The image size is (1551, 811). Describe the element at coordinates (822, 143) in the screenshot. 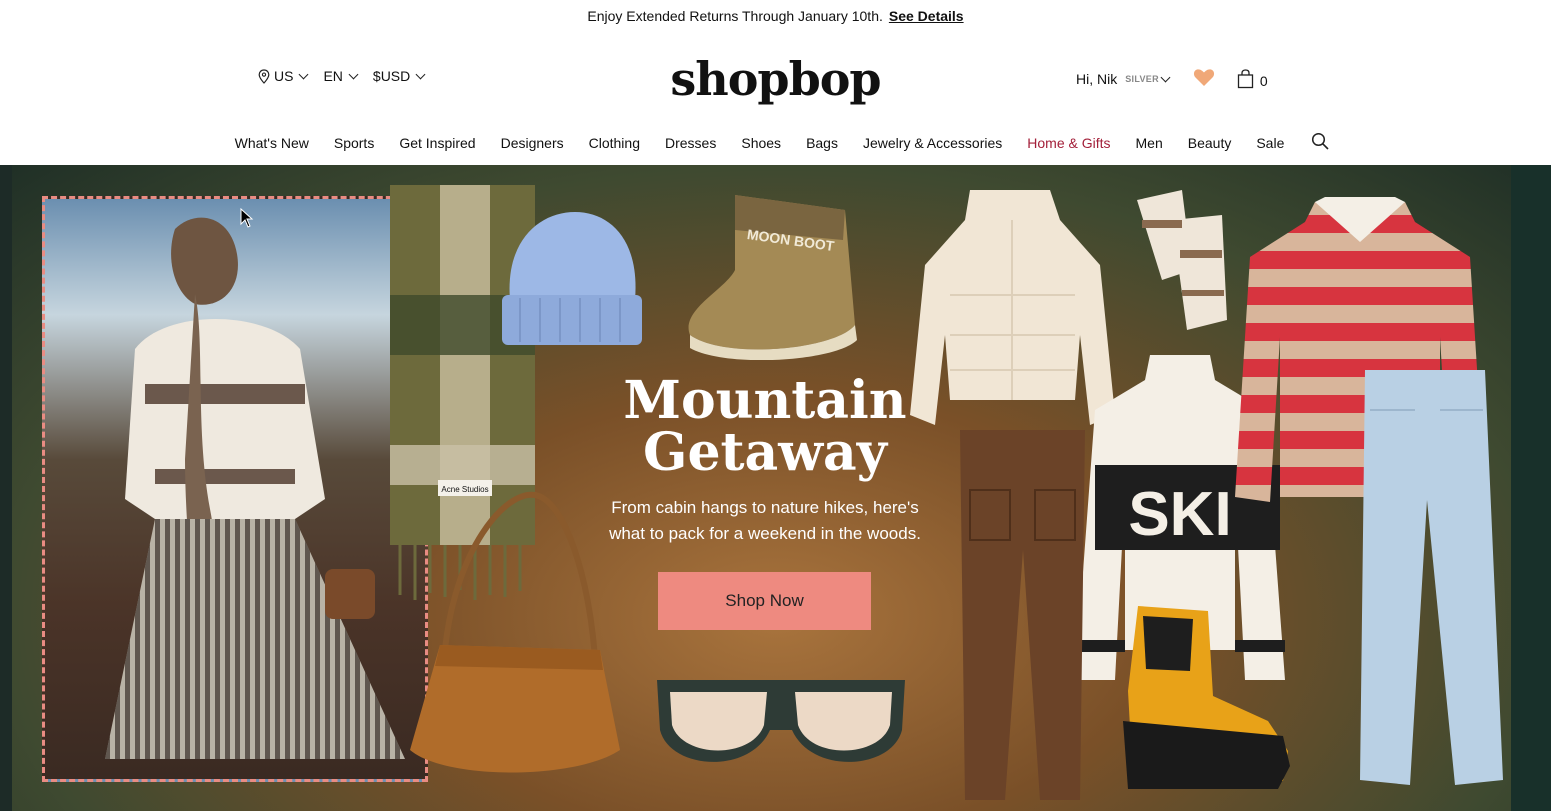

I see `nav-bags: Bags` at that location.